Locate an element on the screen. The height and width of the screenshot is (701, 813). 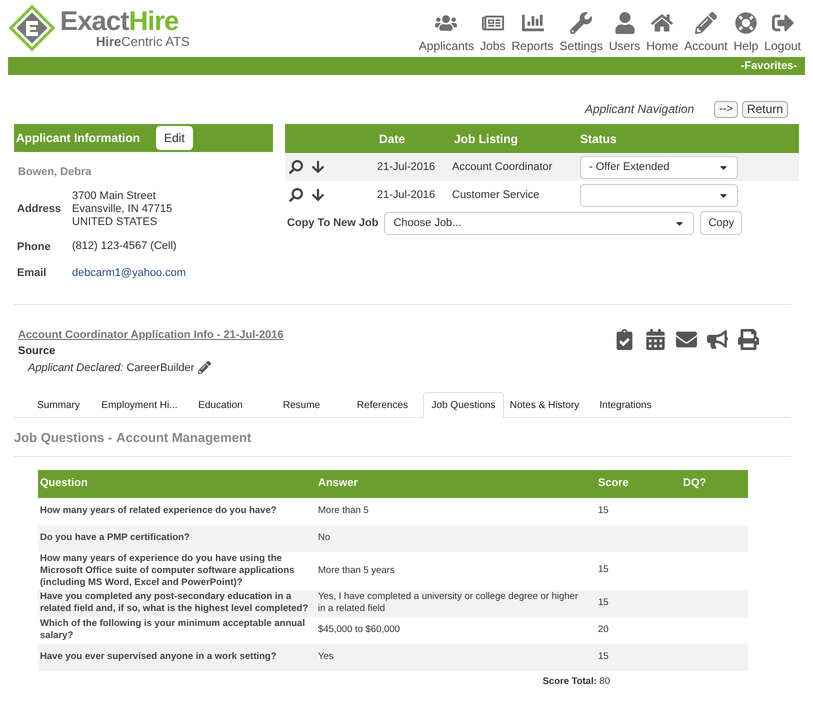
next-button: --> is located at coordinates (726, 109).